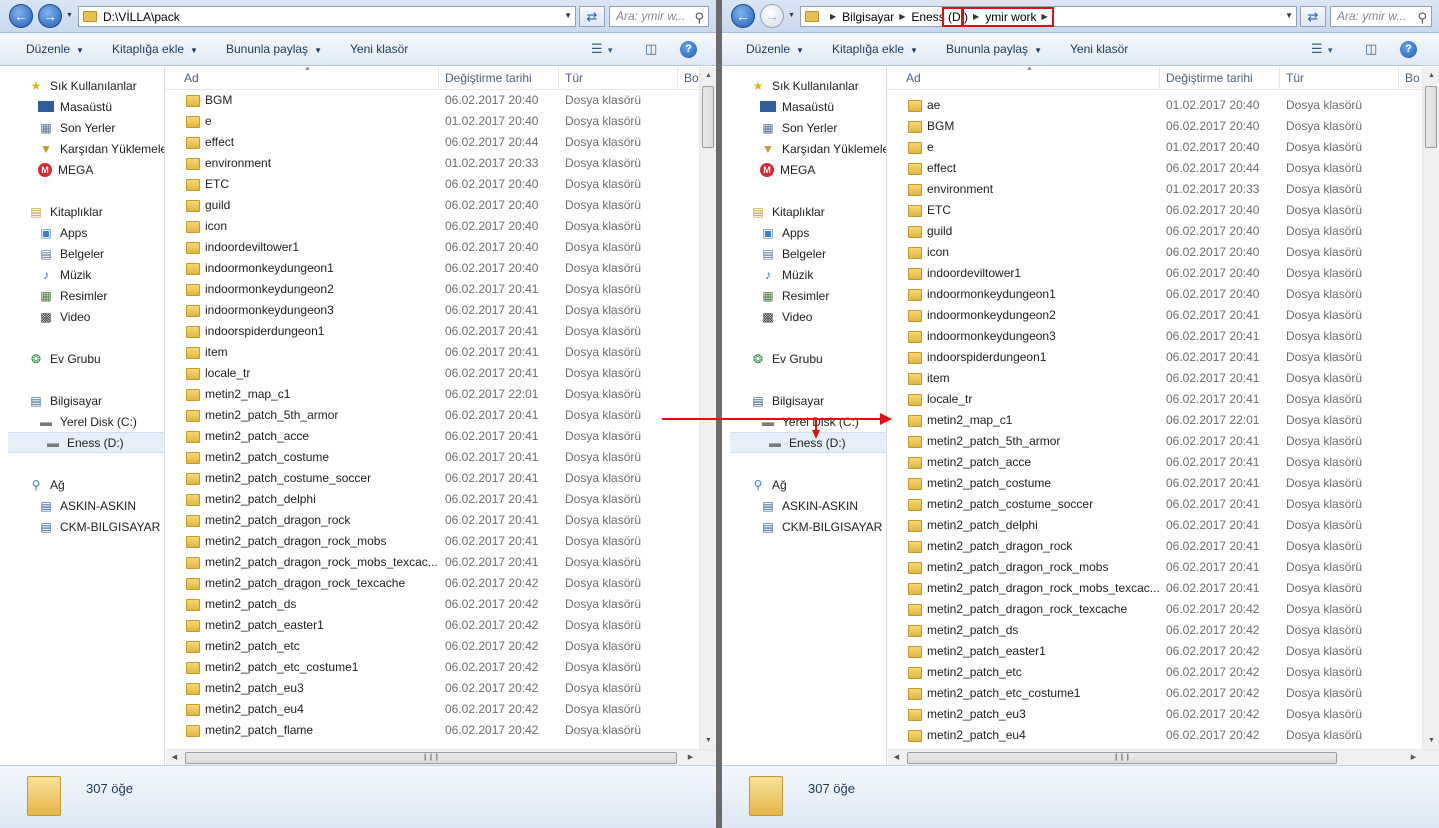  What do you see at coordinates (875, 49) in the screenshot?
I see `include-in-library-button: Kitaplığa ekle ▼` at bounding box center [875, 49].